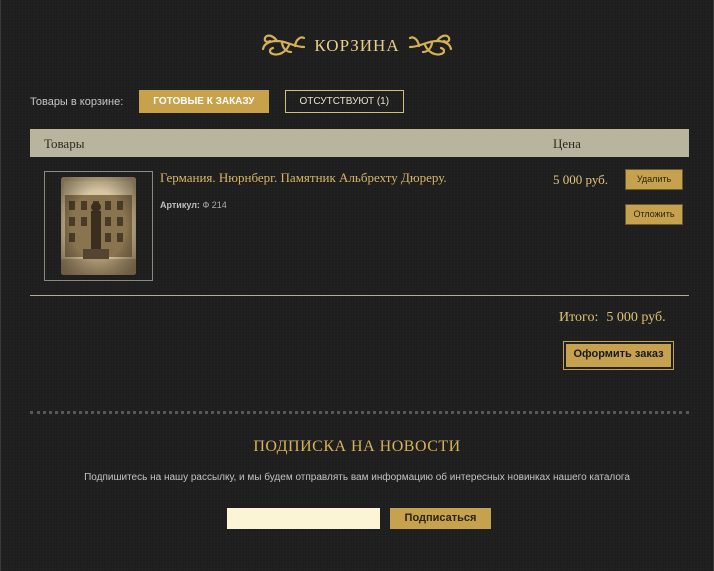 Image resolution: width=714 pixels, height=571 pixels. I want to click on postpone-button: Отложить, so click(654, 214).